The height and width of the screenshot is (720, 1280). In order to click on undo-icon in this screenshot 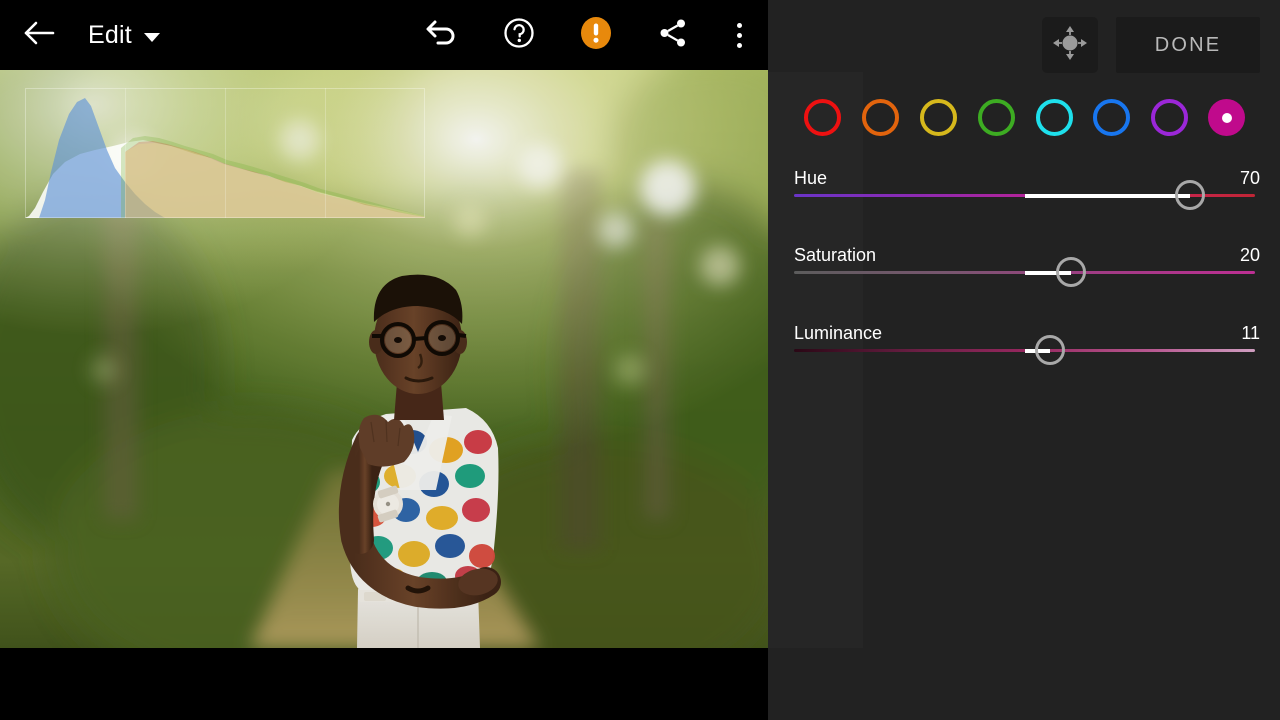, I will do `click(442, 35)`.